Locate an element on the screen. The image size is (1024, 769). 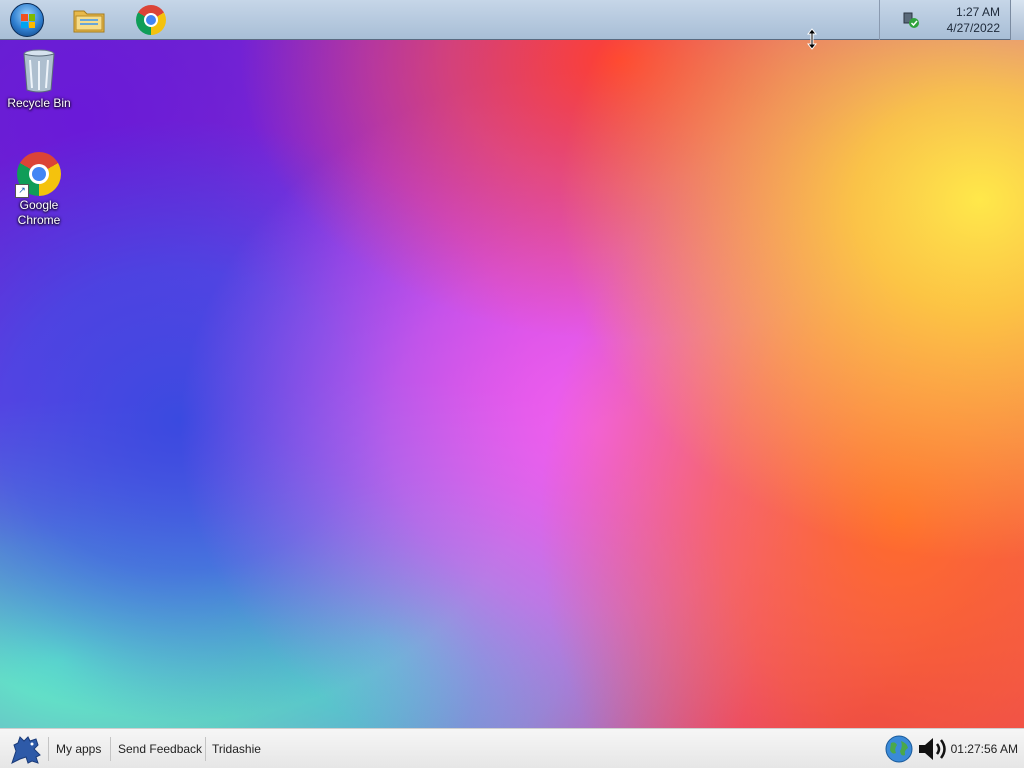
shortcut-arrow-icon: ↗ is located at coordinates (22, 191).